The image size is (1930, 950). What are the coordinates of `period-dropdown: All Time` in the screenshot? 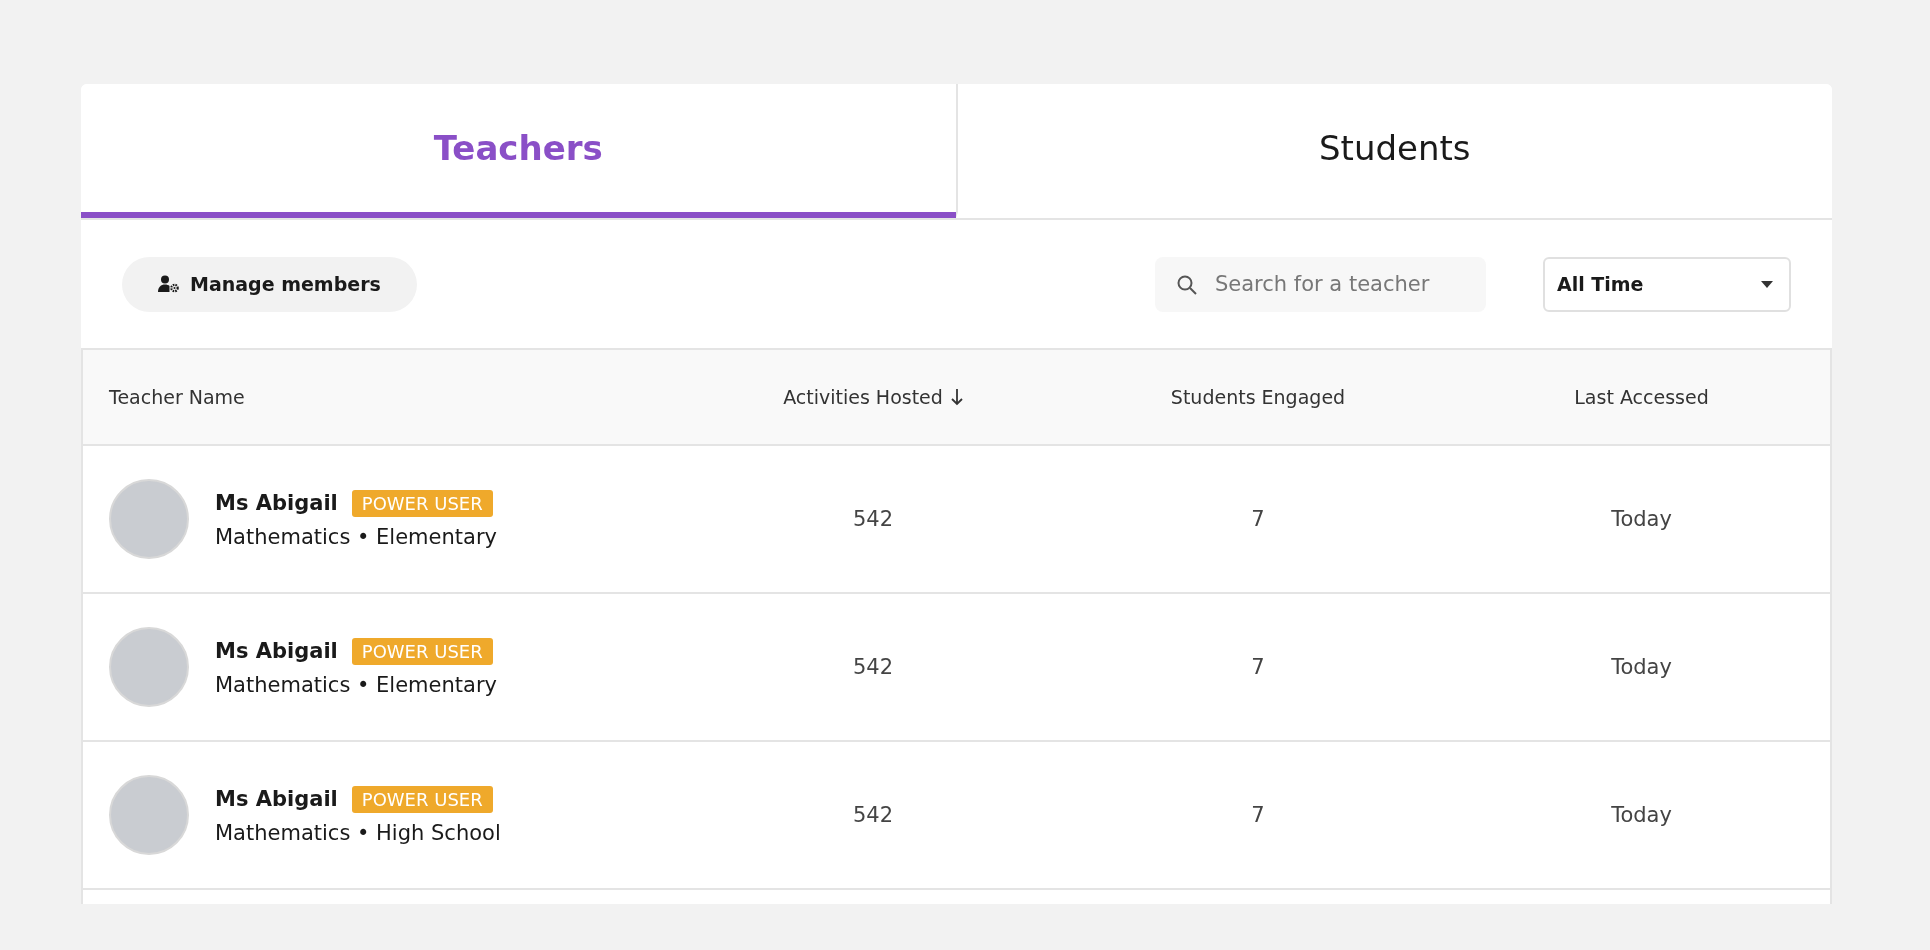 It's located at (1667, 284).